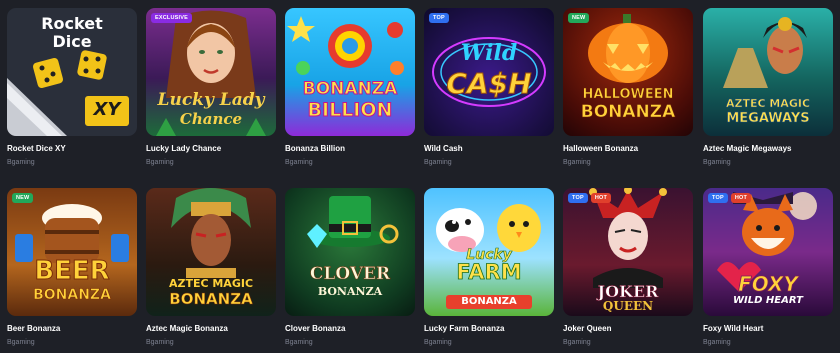 Image resolution: width=840 pixels, height=353 pixels. What do you see at coordinates (443, 148) in the screenshot?
I see `game-title: Wild Cash` at bounding box center [443, 148].